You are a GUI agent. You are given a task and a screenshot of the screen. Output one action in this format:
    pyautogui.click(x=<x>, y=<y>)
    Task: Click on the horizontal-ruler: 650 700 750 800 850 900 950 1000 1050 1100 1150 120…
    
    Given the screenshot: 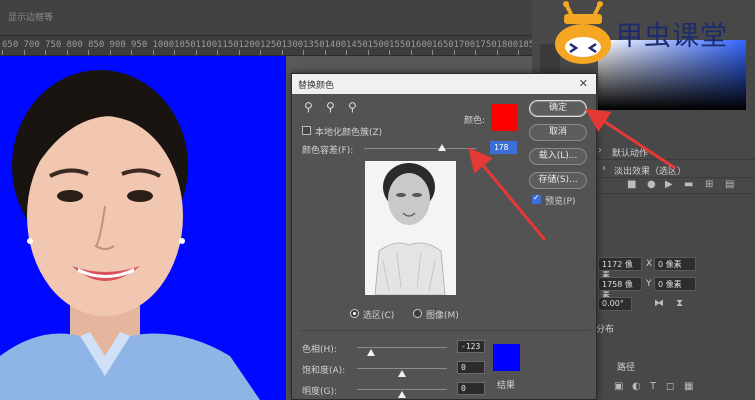 What is the action you would take?
    pyautogui.click(x=270, y=46)
    